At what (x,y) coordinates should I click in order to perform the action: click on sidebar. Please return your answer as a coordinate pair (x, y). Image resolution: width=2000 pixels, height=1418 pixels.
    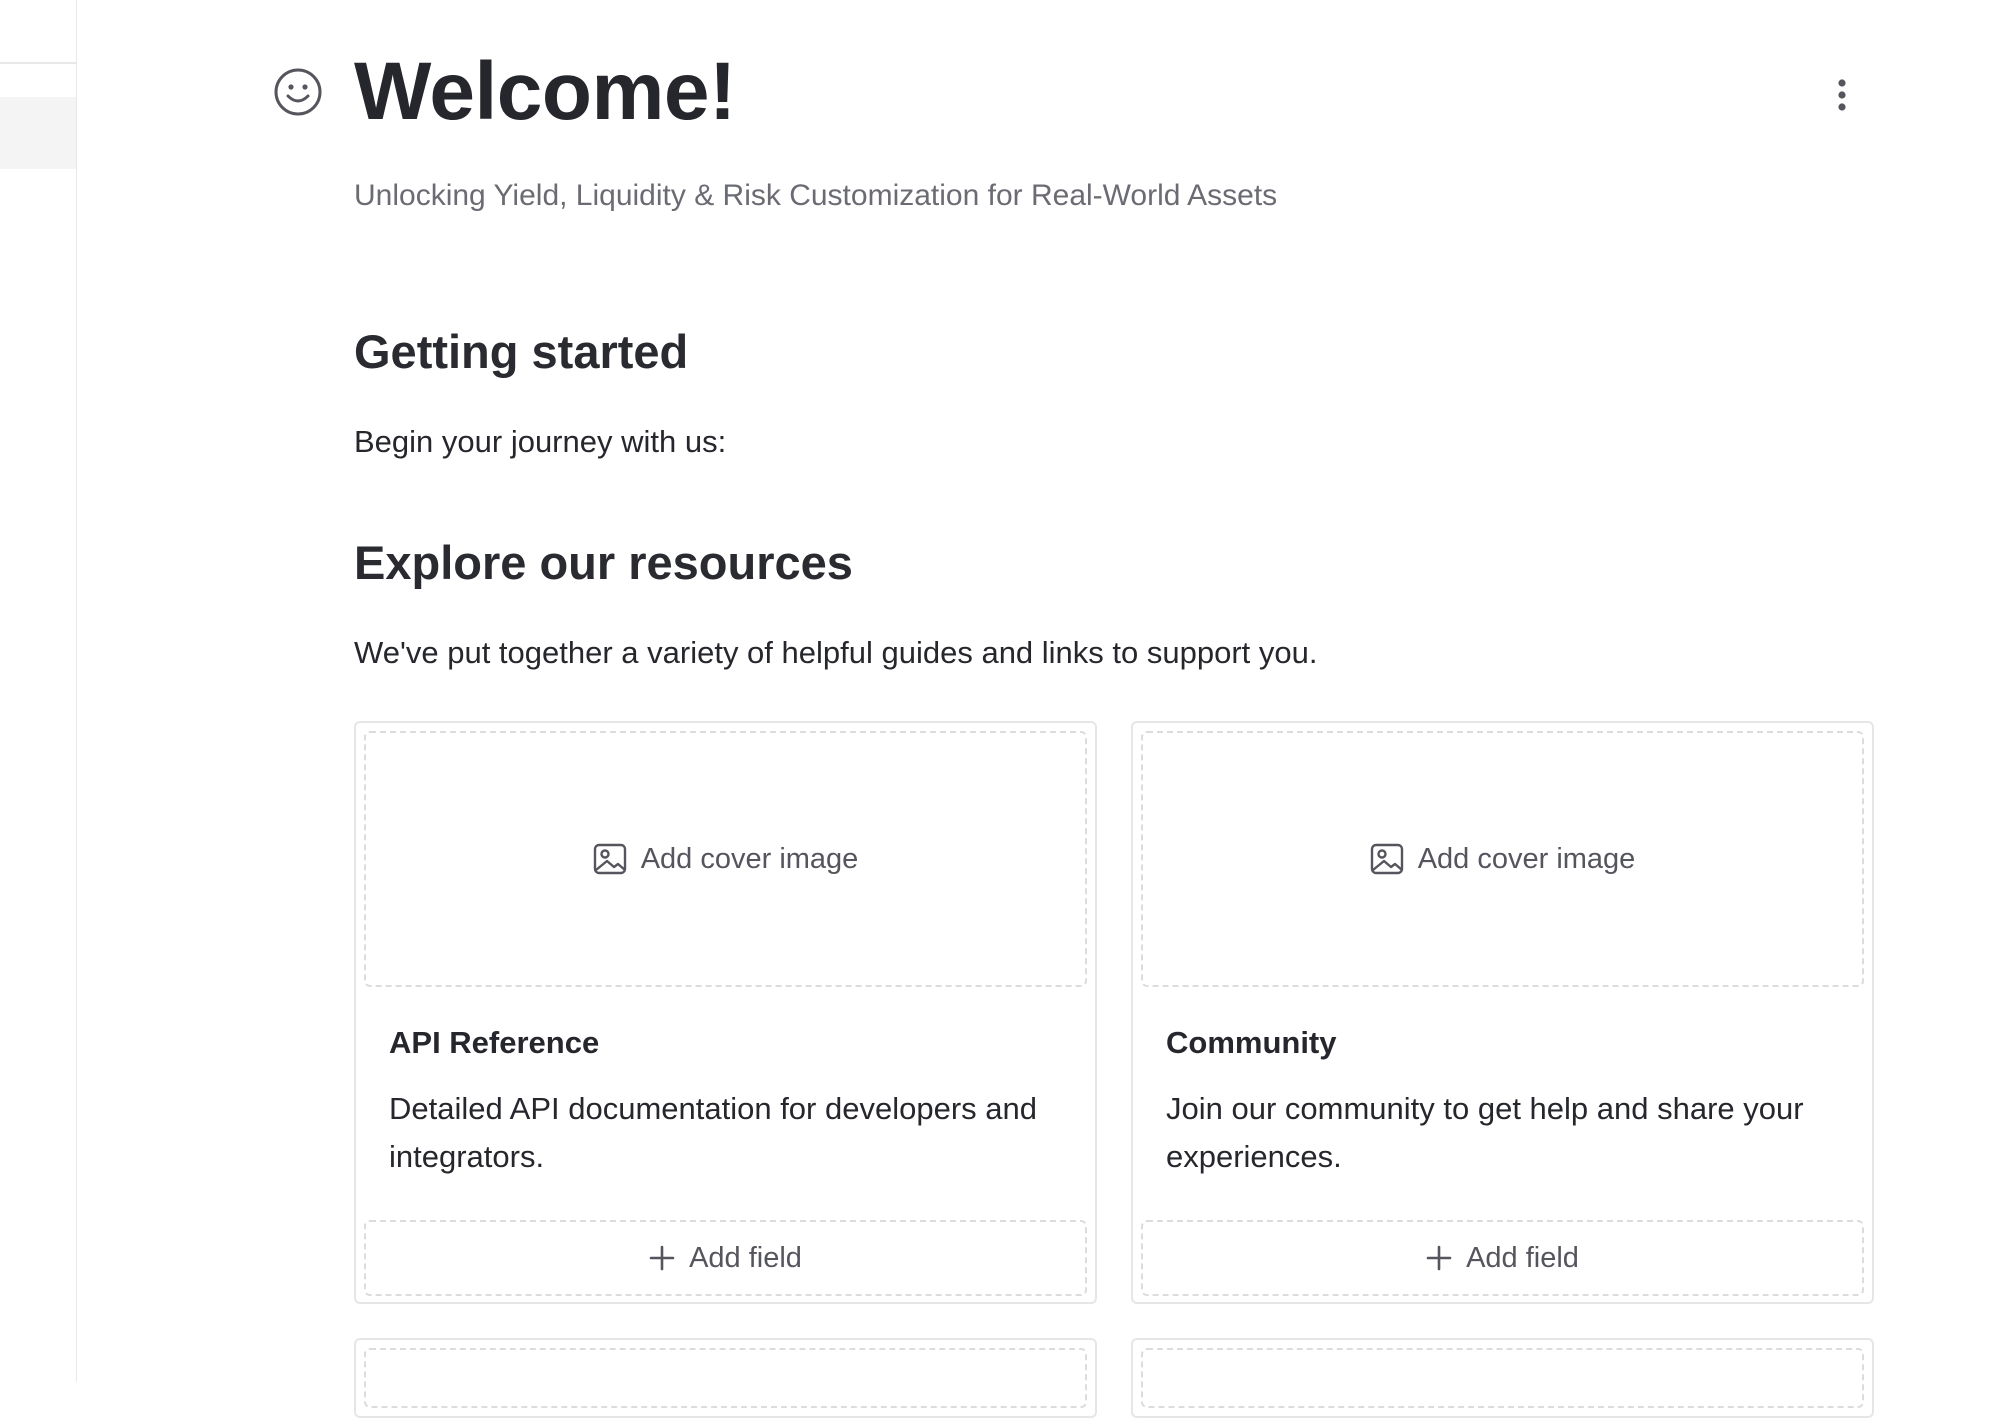
    Looking at the image, I should click on (38, 691).